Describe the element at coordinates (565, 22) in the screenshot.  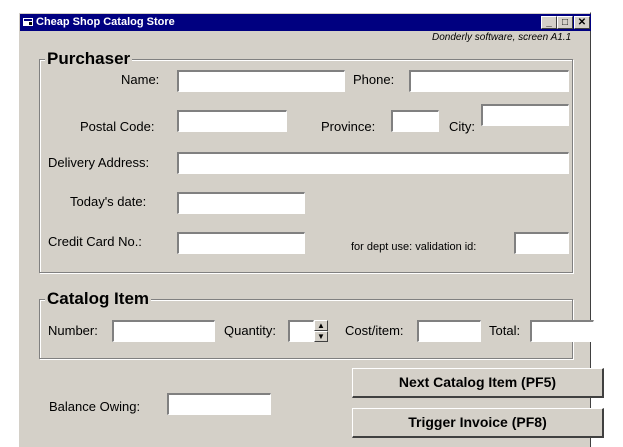
I see `maximize-button: □` at that location.